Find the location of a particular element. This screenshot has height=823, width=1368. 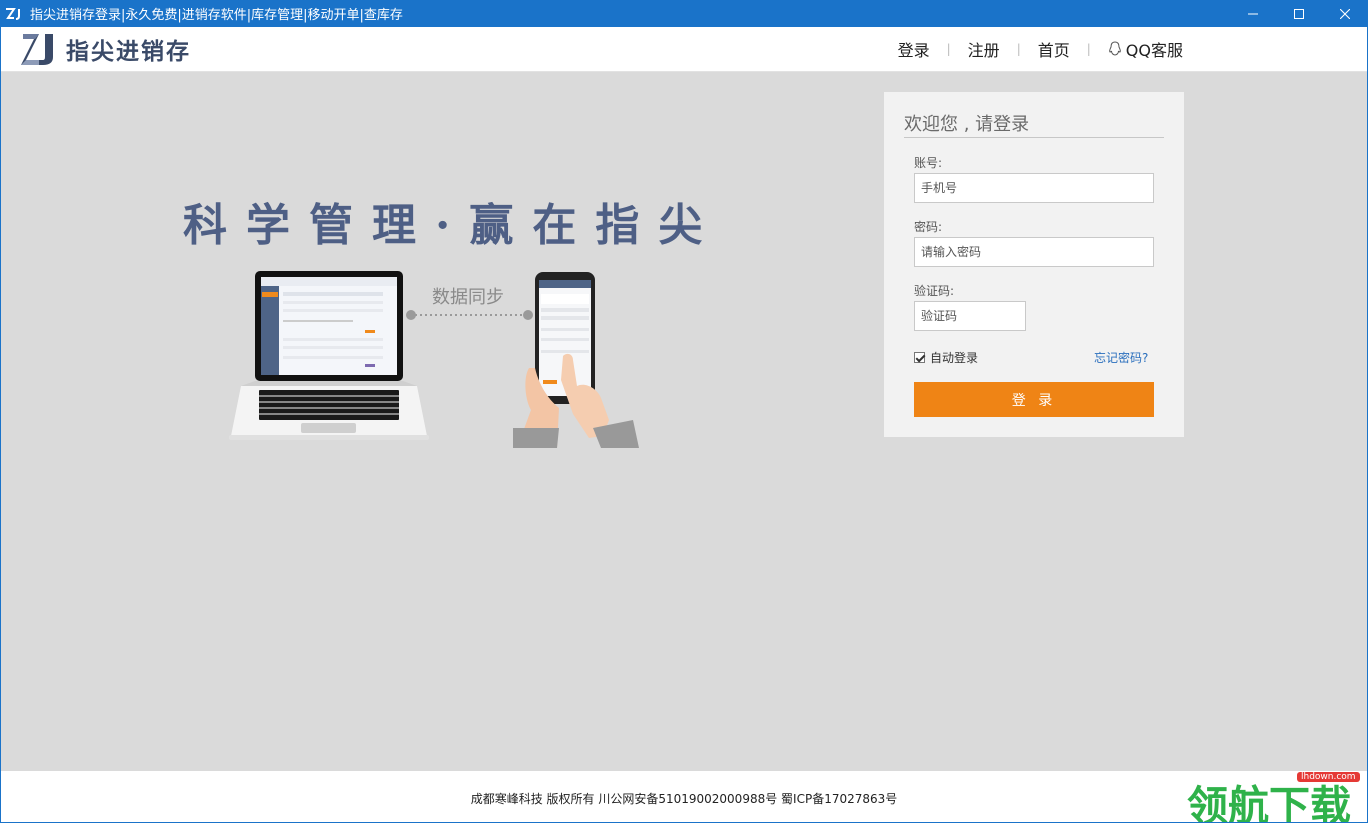

captcha-input is located at coordinates (970, 316).